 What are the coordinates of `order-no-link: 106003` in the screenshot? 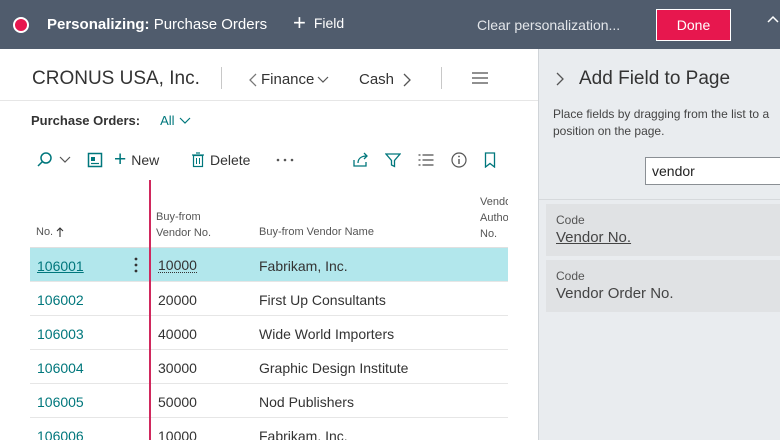 It's located at (60, 334).